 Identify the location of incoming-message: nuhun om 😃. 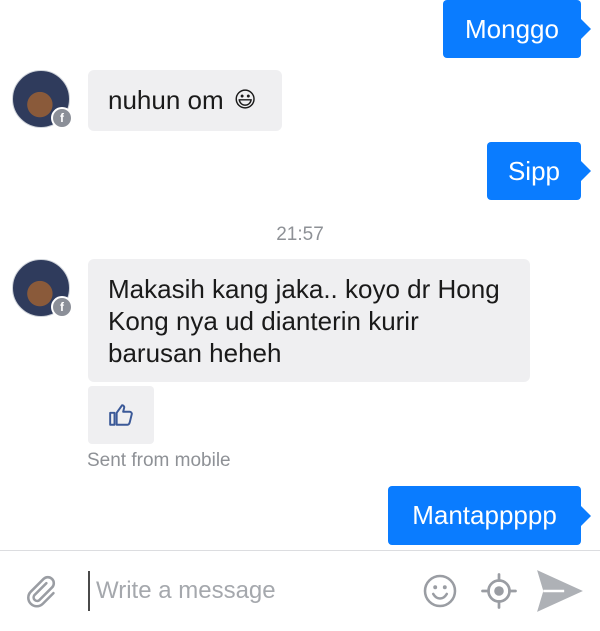
(185, 100).